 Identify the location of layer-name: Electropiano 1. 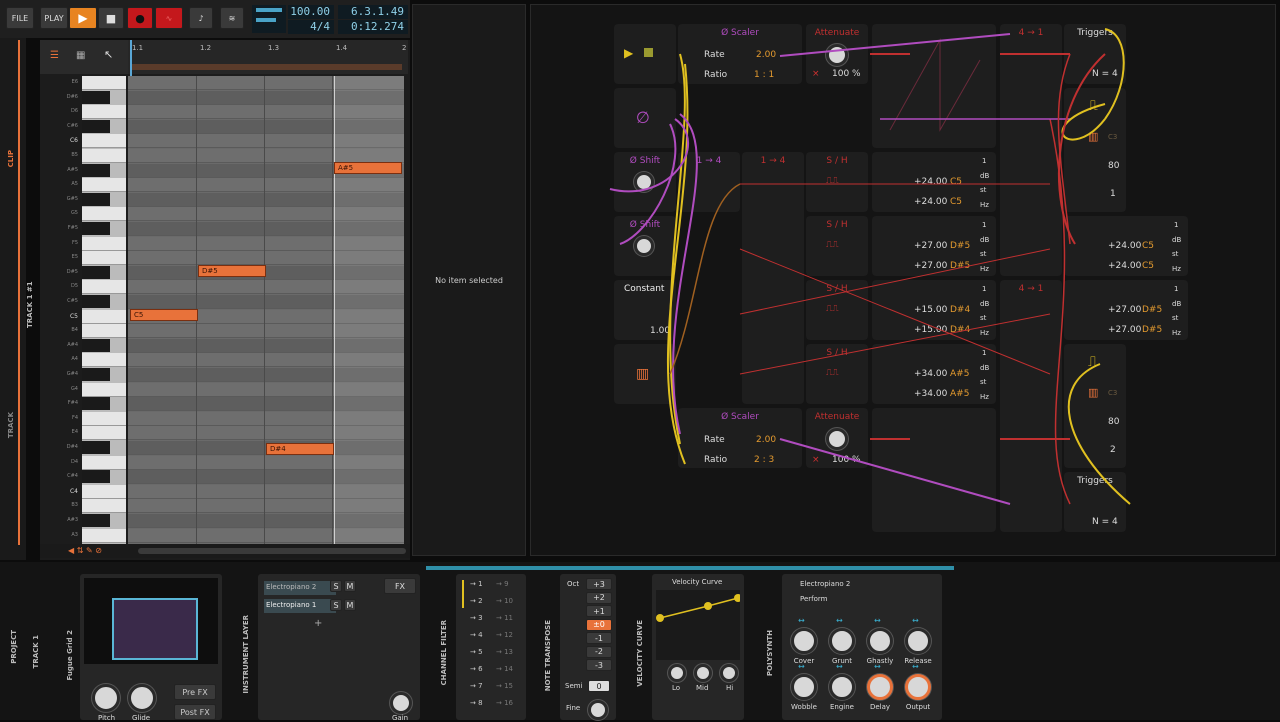
(300, 606).